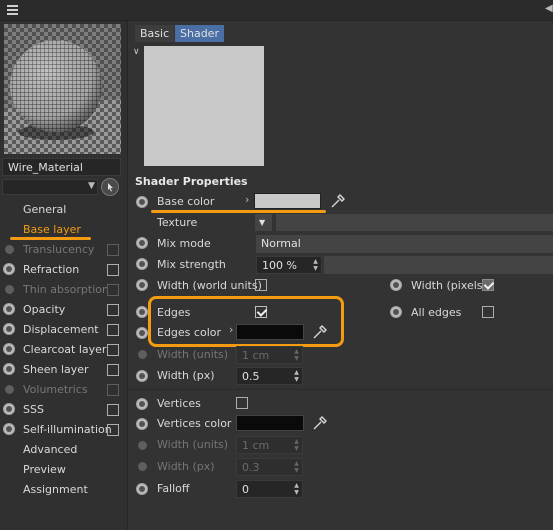 The width and height of the screenshot is (553, 530). What do you see at coordinates (177, 222) in the screenshot?
I see `texture-label: Texture` at bounding box center [177, 222].